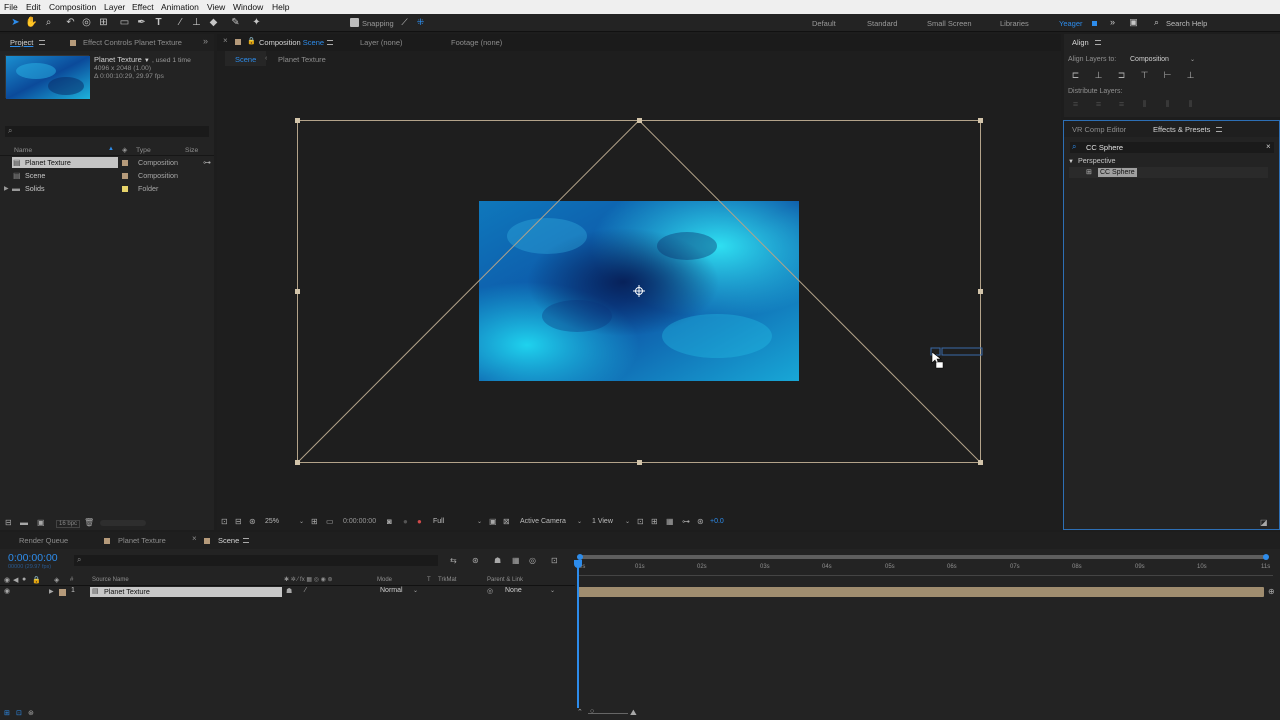  What do you see at coordinates (1190, 75) in the screenshot?
I see `align-bottom-icon: ⊥` at bounding box center [1190, 75].